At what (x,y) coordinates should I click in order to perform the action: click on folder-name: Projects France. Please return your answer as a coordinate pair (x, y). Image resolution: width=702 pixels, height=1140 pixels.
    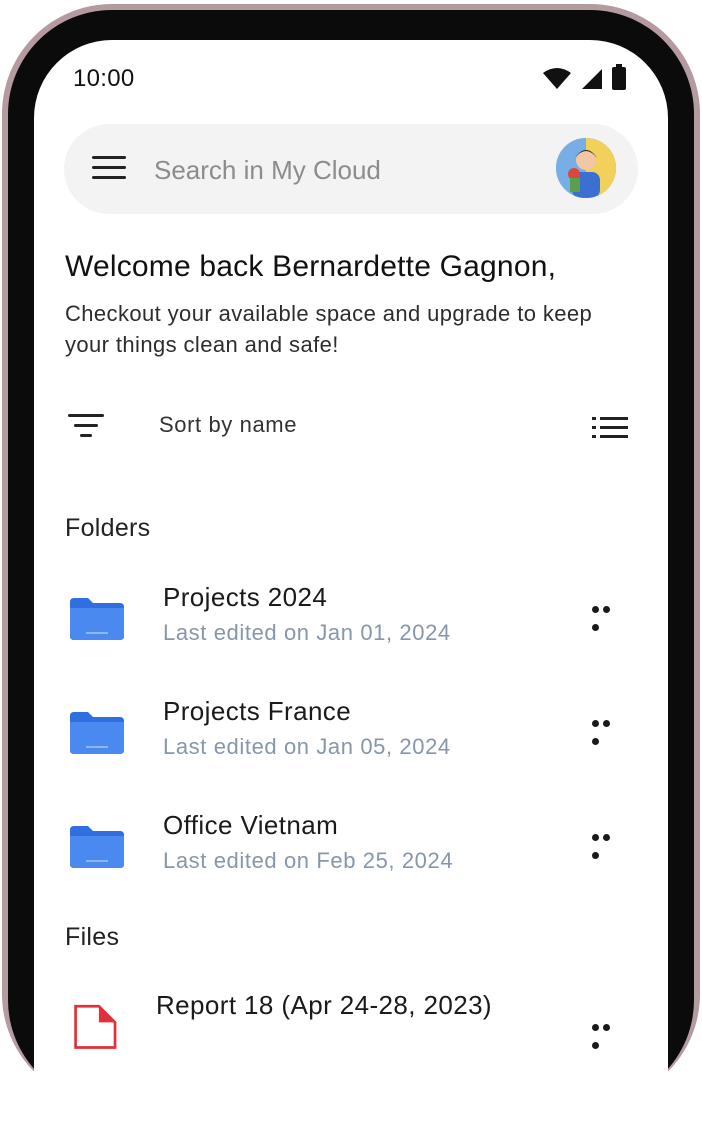
    Looking at the image, I should click on (257, 711).